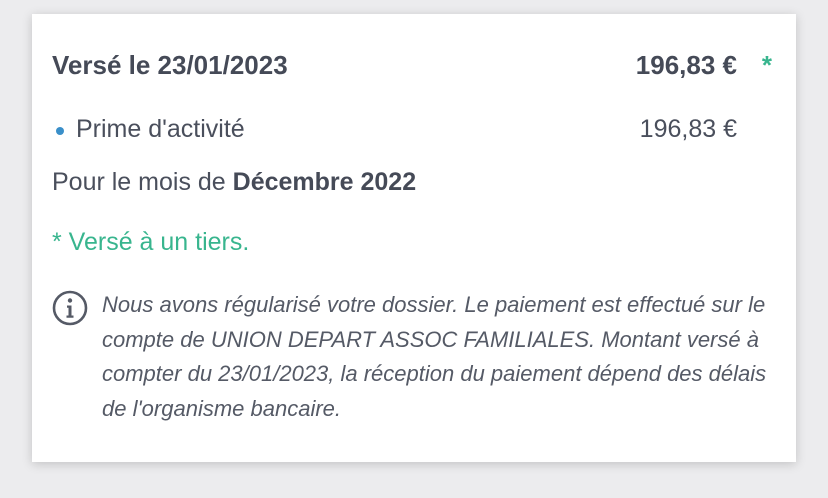 This screenshot has height=498, width=828. Describe the element at coordinates (412, 67) in the screenshot. I see `payment-header: Versé le 23/01/2023 196,83 € *` at that location.